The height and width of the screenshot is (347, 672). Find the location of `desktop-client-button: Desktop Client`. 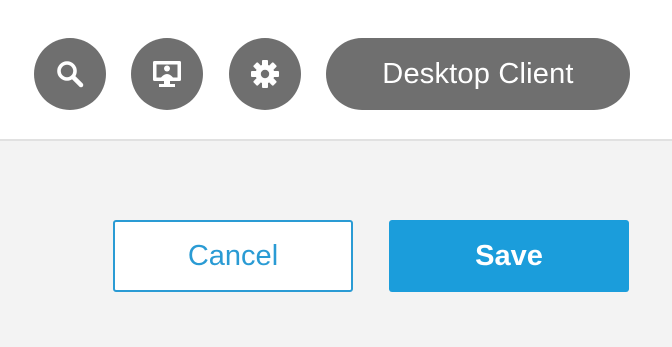

desktop-client-button: Desktop Client is located at coordinates (478, 74).